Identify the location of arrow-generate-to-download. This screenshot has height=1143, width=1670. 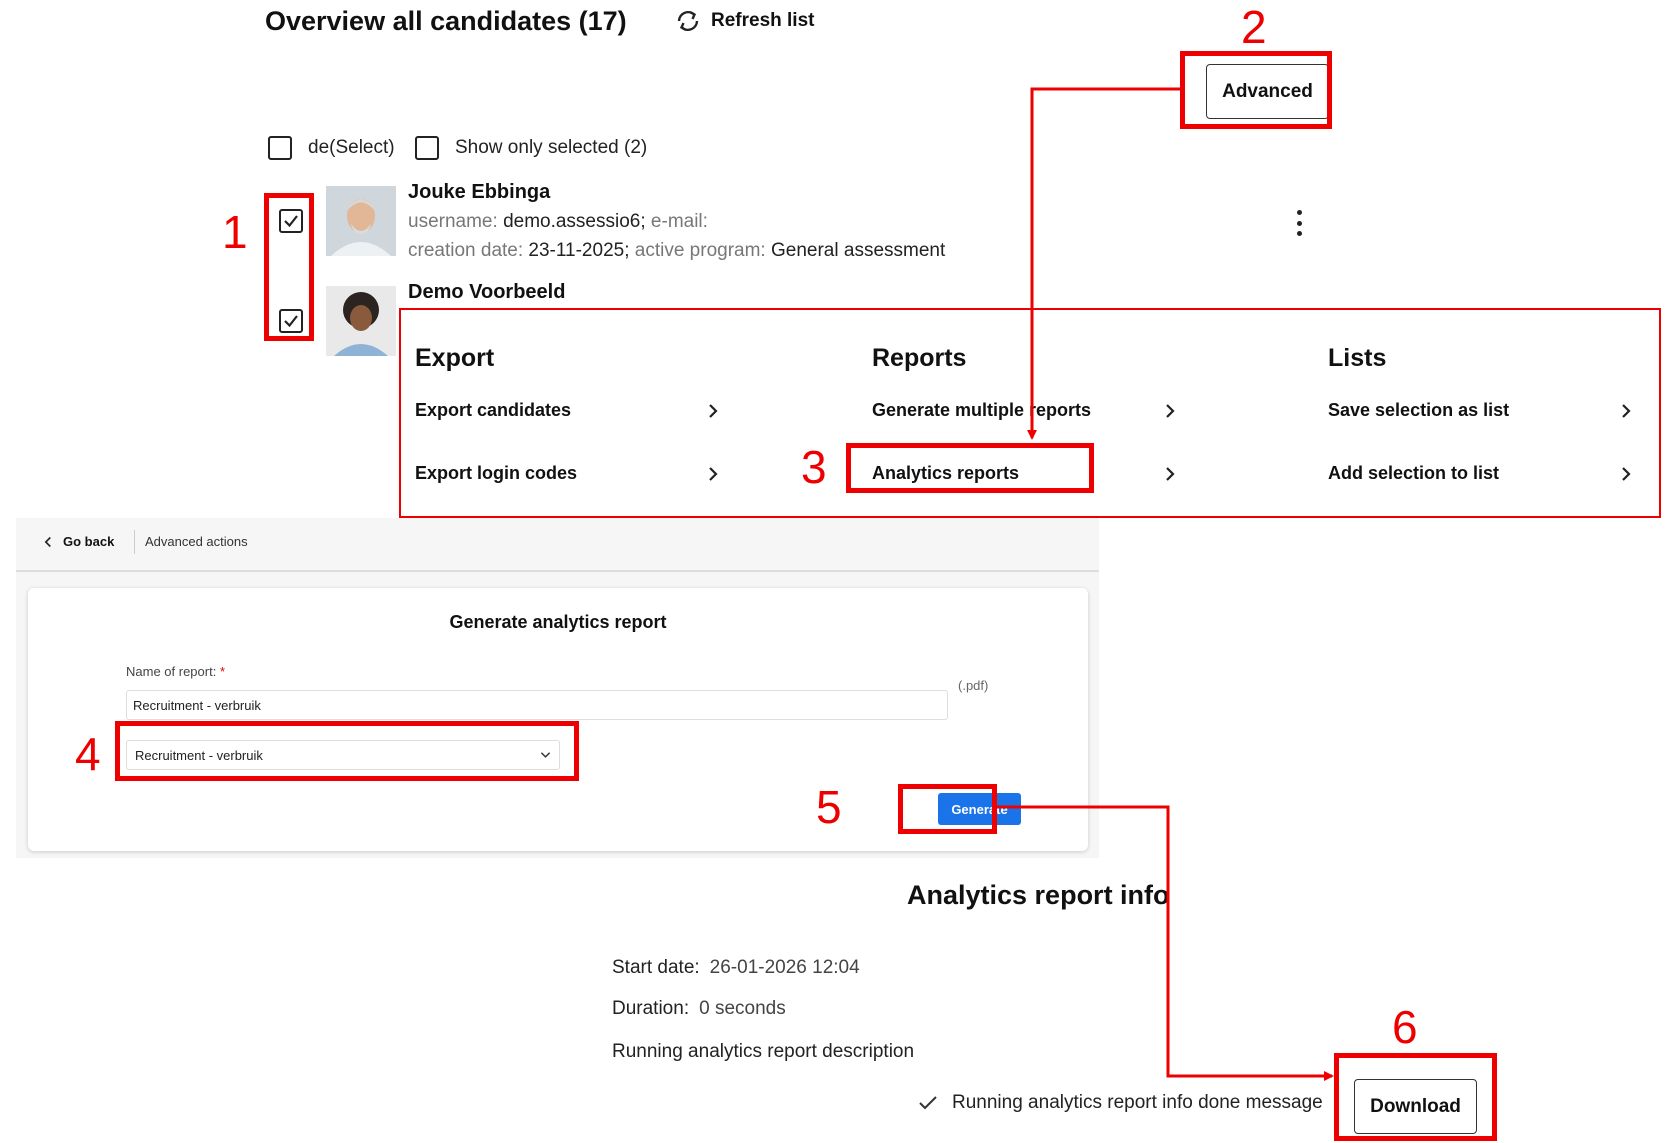
(1165, 943).